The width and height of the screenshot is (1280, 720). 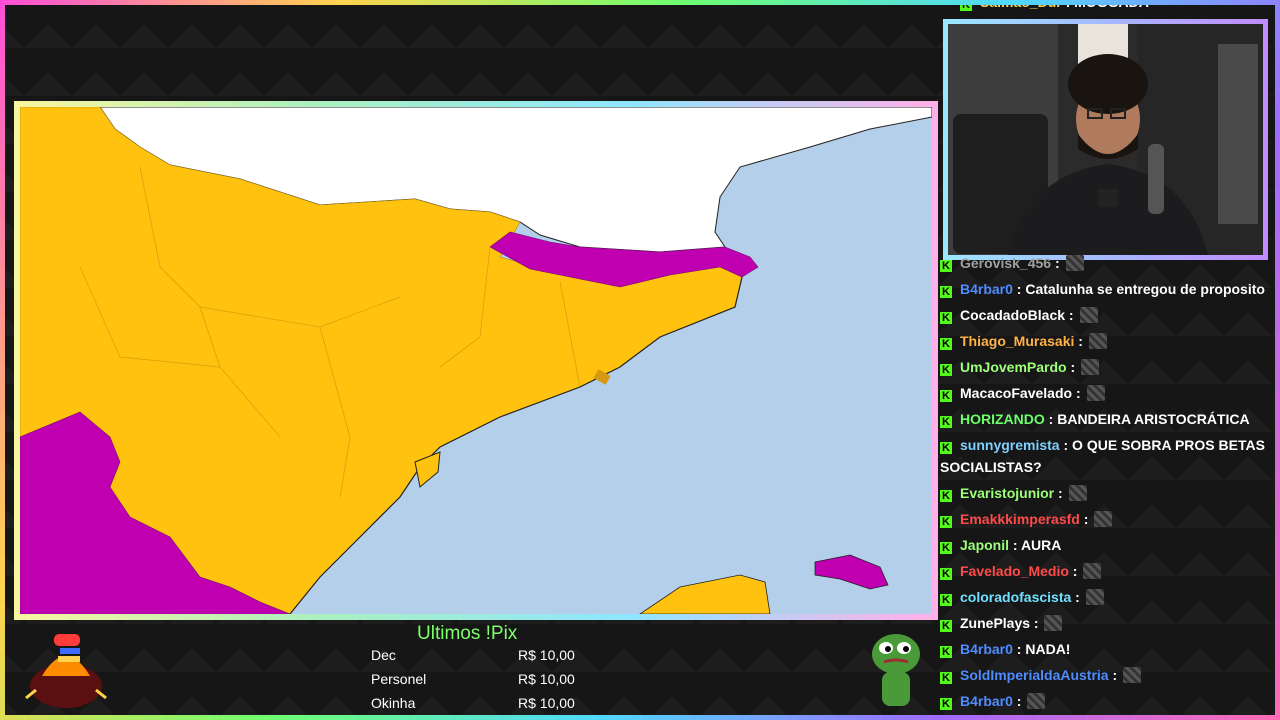 I want to click on pix-row: Okinha R$ 10,00, so click(x=476, y=703).